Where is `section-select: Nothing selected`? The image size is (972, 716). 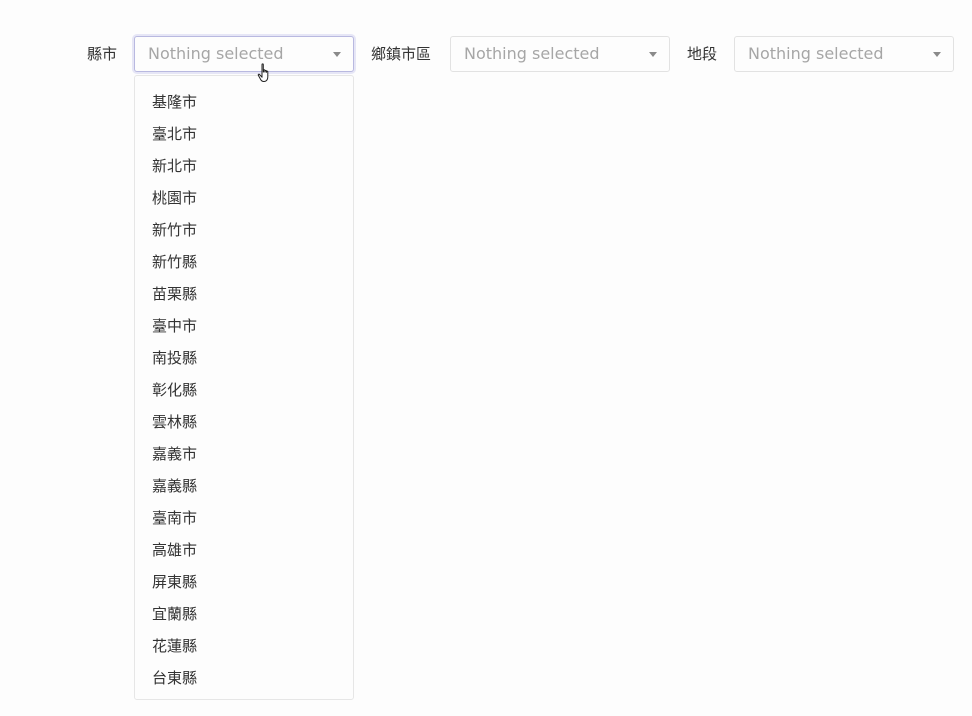 section-select: Nothing selected is located at coordinates (844, 54).